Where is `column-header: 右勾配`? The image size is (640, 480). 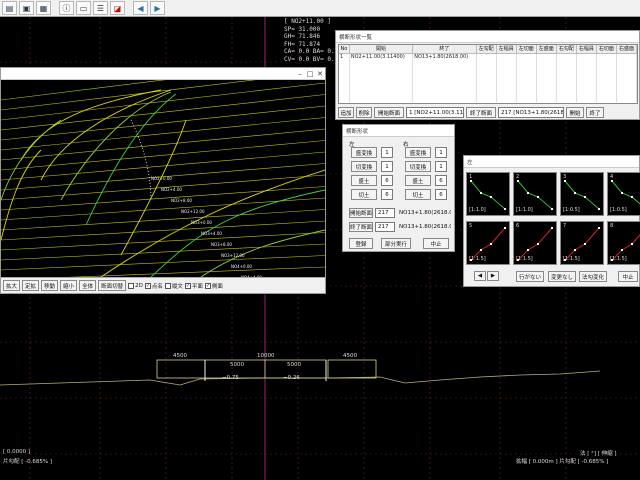
column-header: 右勾配 is located at coordinates (566, 49).